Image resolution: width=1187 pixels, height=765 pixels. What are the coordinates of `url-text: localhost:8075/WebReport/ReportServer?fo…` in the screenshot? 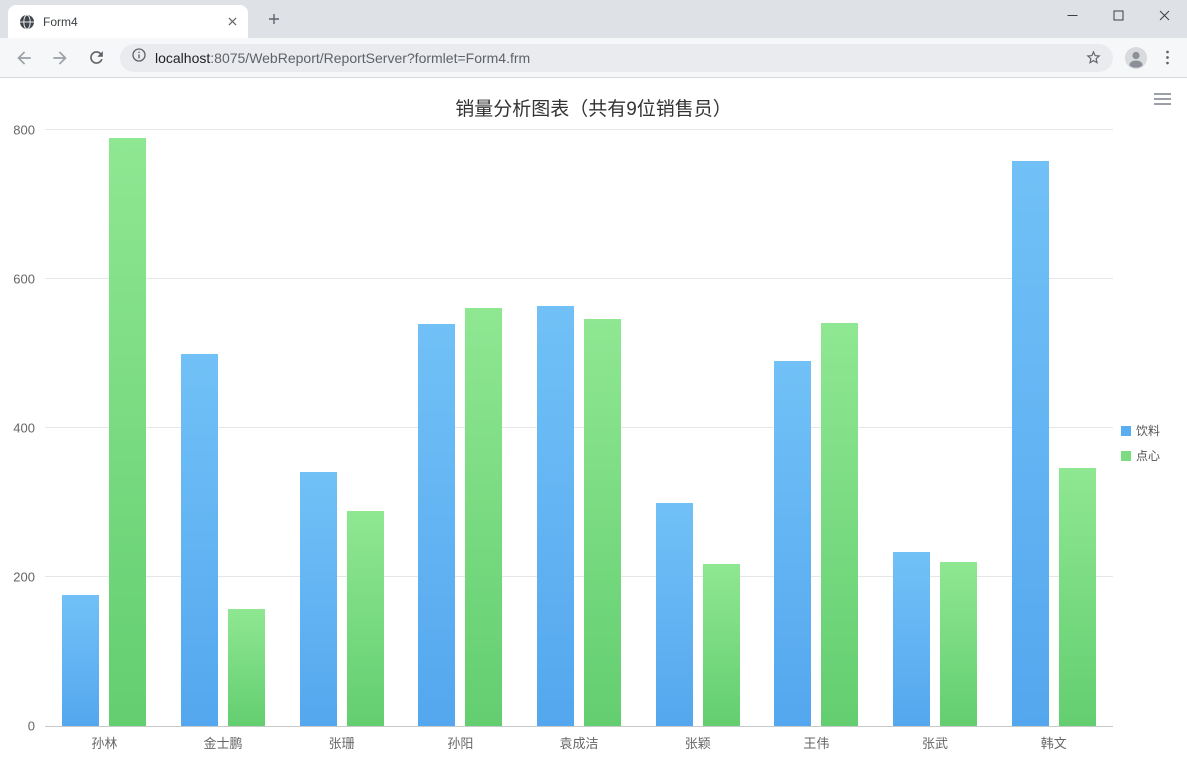 It's located at (616, 58).